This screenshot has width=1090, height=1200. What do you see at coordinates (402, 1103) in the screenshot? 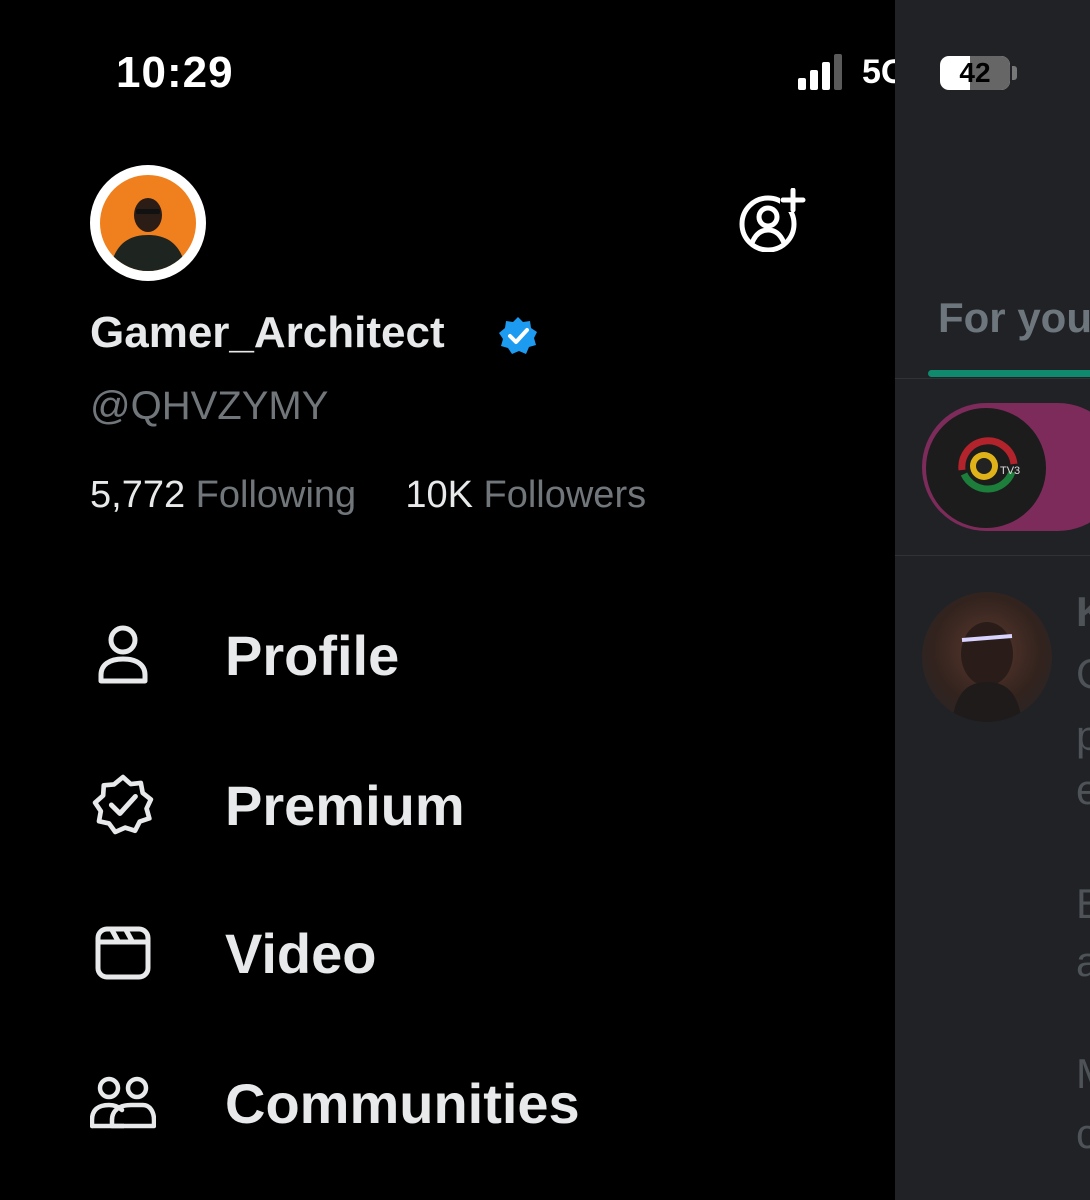
I see `menu-item-label: Communities` at bounding box center [402, 1103].